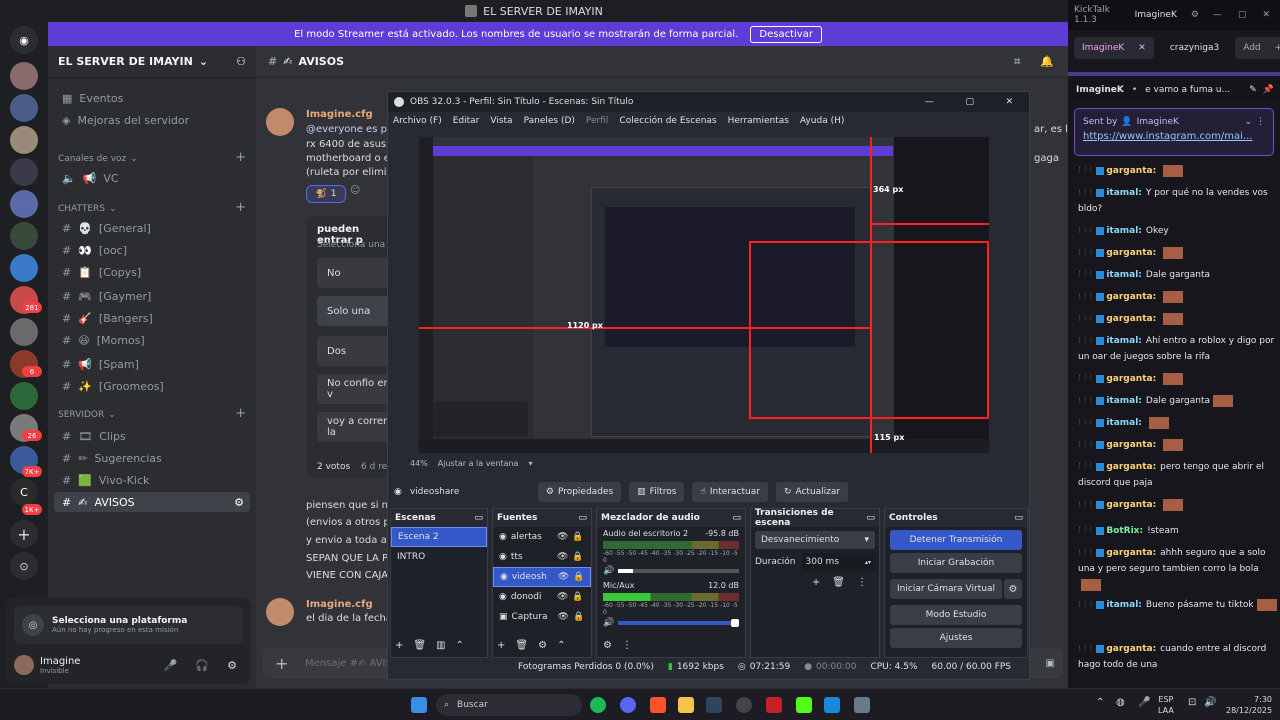 Image resolution: width=1280 pixels, height=720 pixels. I want to click on source-item: ◉ videosh 👁 🔒, so click(542, 577).